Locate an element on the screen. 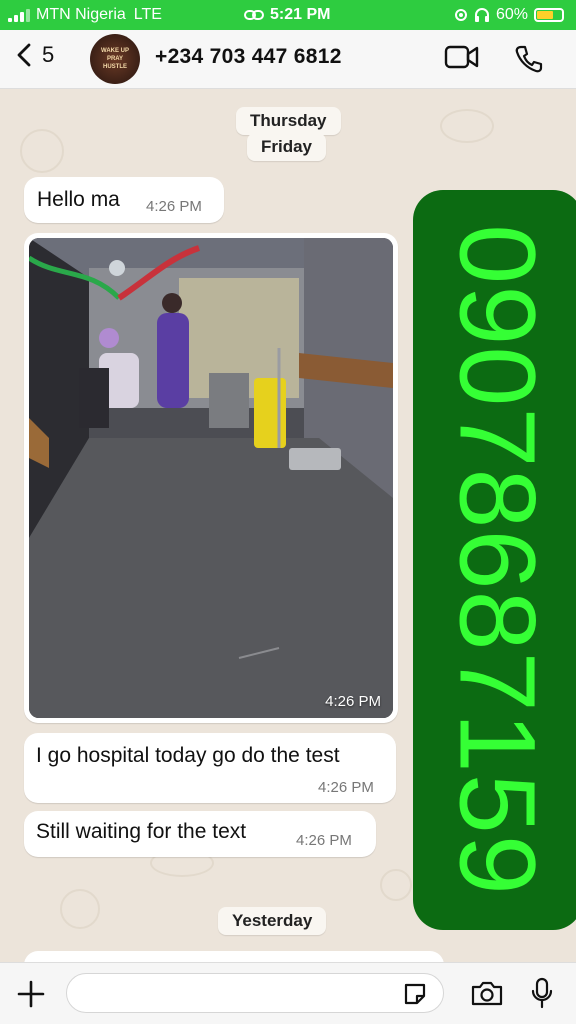 The height and width of the screenshot is (1024, 576). date-chip-friday: Friday is located at coordinates (287, 147).